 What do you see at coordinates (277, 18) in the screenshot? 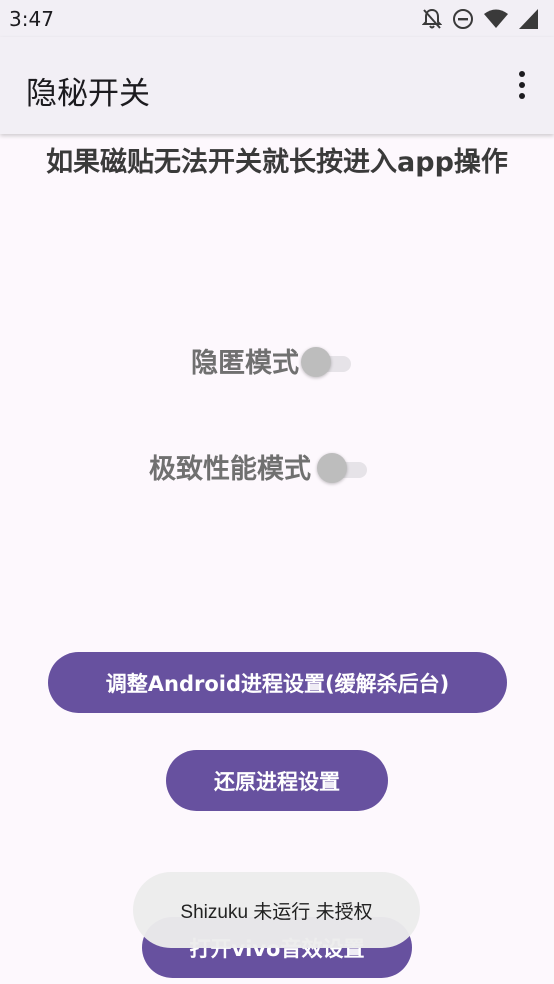
I see `status-bar: 3:47` at bounding box center [277, 18].